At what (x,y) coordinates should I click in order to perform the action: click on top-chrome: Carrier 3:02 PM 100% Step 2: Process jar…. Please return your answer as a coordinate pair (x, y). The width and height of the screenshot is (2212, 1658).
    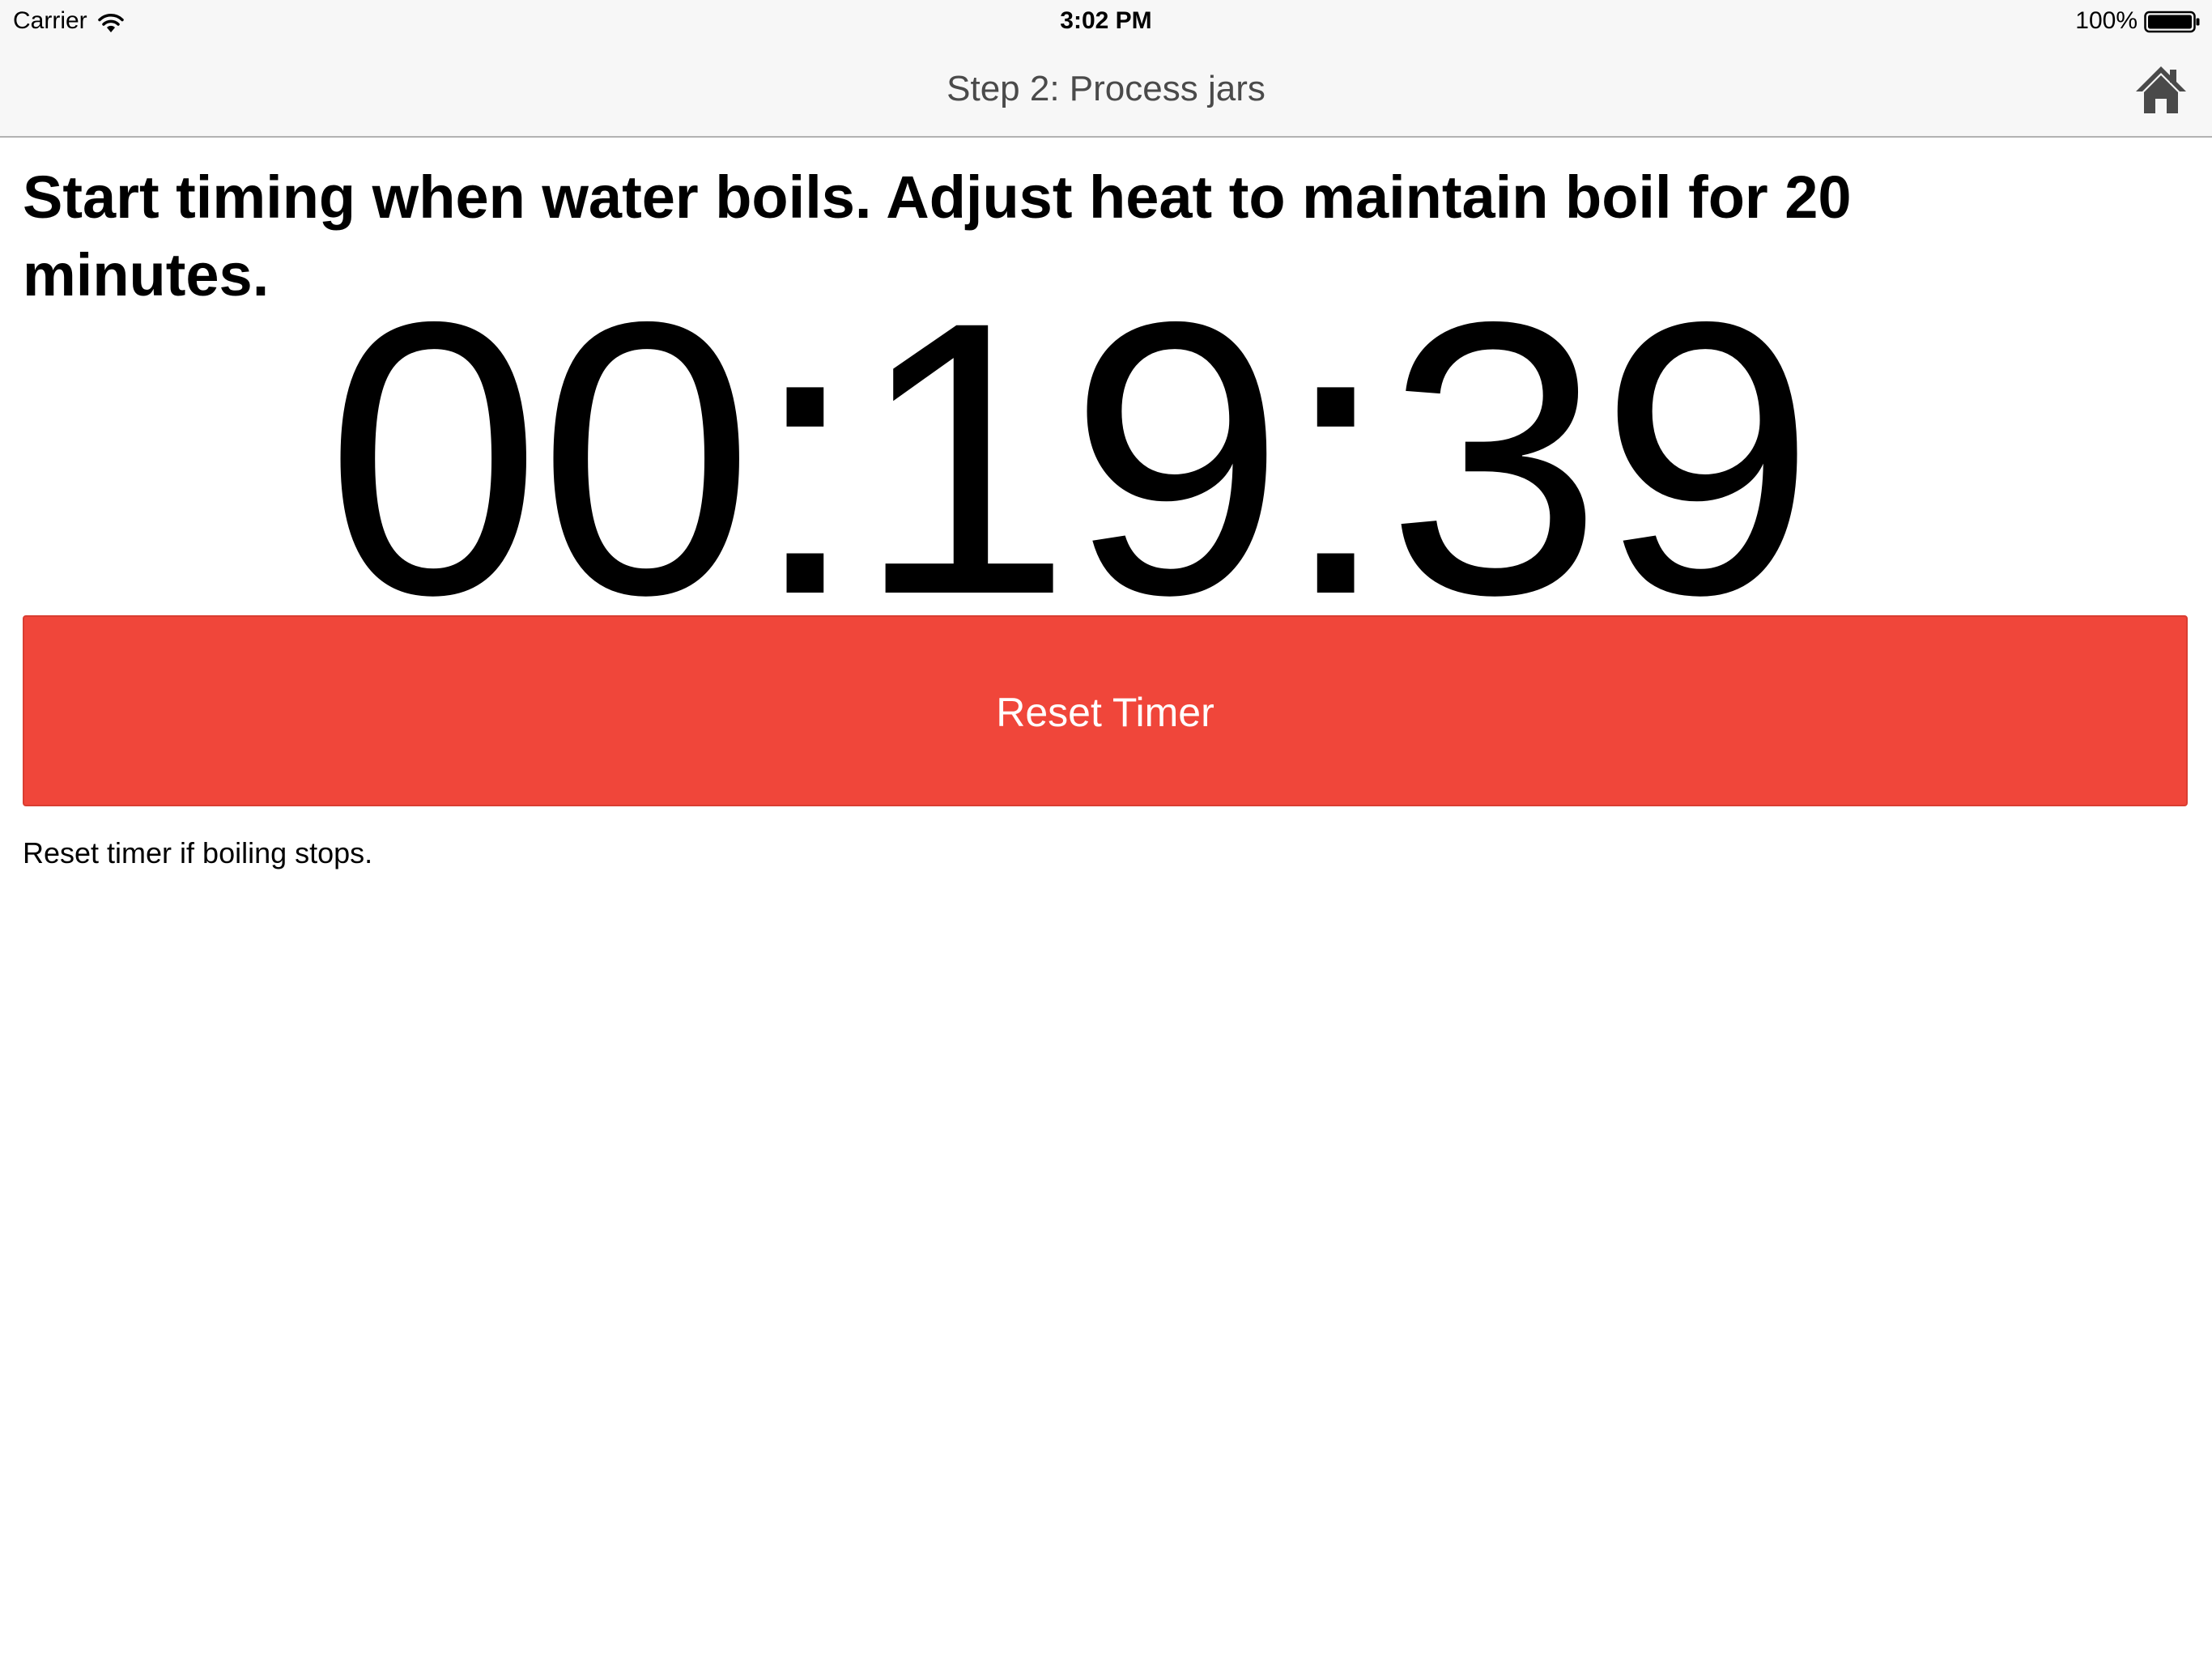
    Looking at the image, I should click on (1106, 69).